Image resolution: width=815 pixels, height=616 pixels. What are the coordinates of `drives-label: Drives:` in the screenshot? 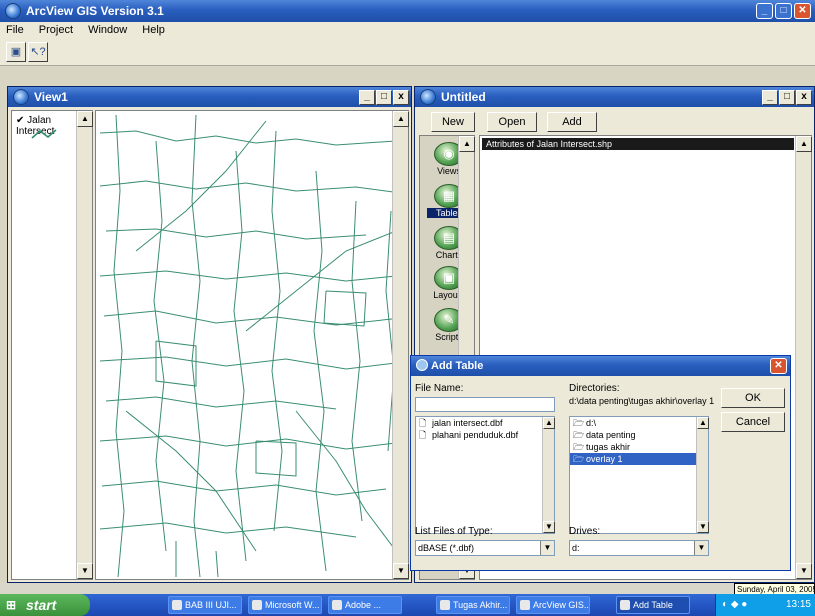 It's located at (585, 531).